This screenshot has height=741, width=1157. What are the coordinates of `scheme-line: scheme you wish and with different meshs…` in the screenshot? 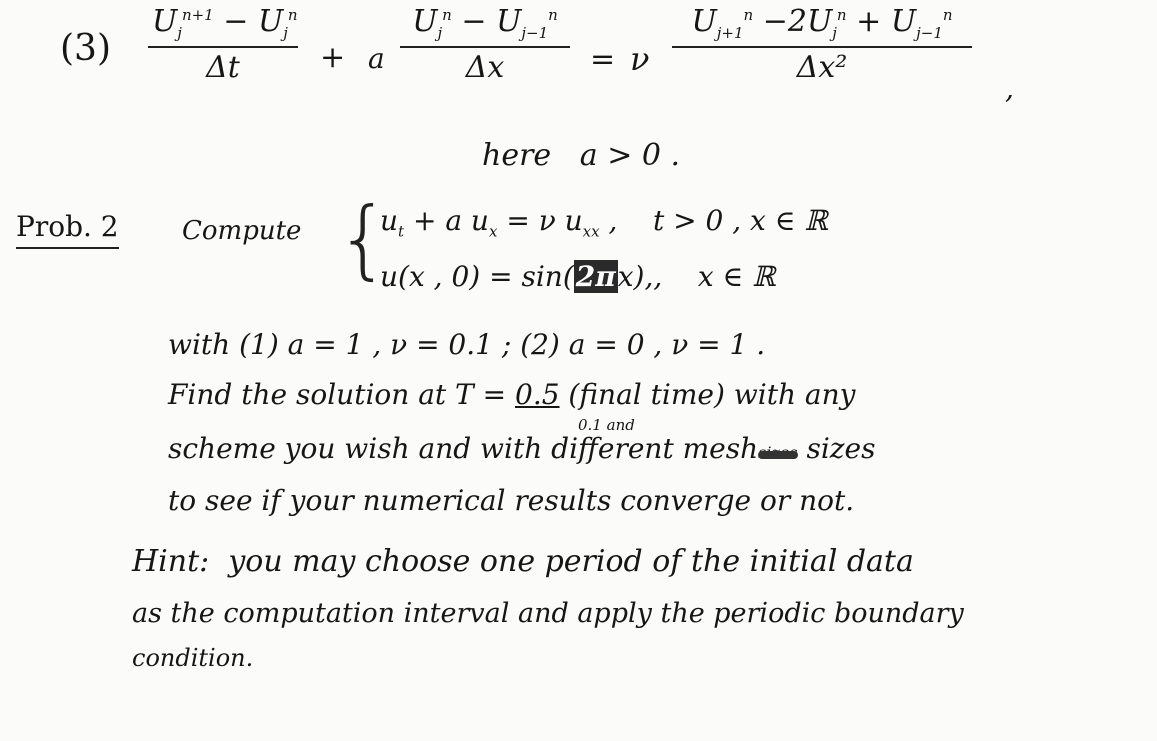 It's located at (522, 448).